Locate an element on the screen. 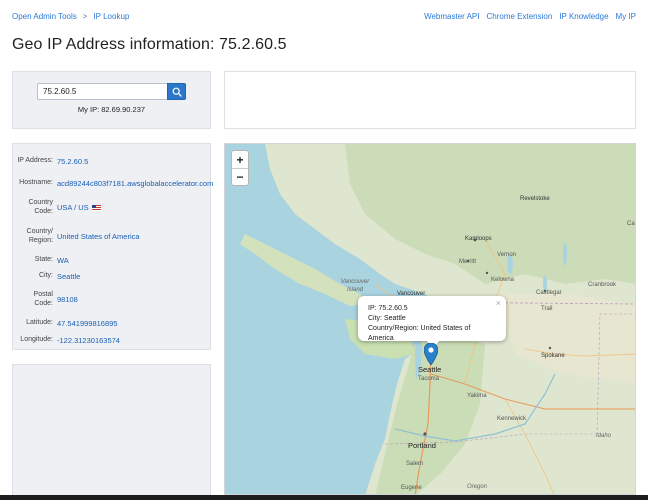 Image resolution: width=648 pixels, height=500 pixels. map-label-salem: Salem is located at coordinates (415, 464).